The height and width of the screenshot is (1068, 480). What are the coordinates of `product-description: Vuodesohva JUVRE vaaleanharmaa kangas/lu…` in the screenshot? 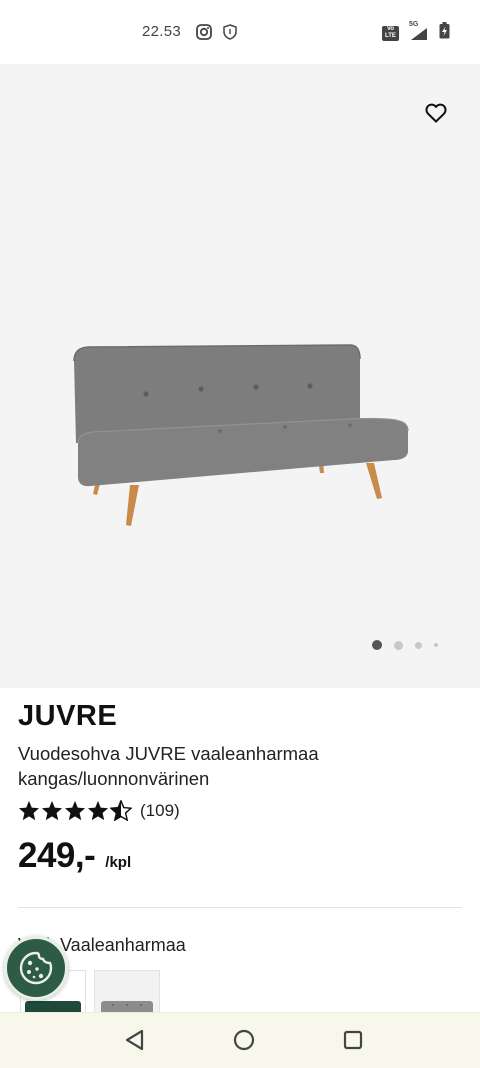 It's located at (168, 766).